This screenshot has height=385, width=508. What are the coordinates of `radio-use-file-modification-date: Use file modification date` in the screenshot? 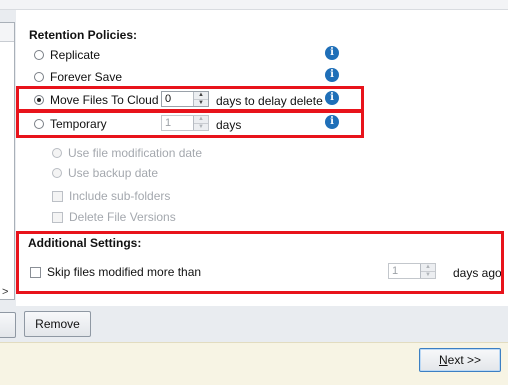 It's located at (127, 153).